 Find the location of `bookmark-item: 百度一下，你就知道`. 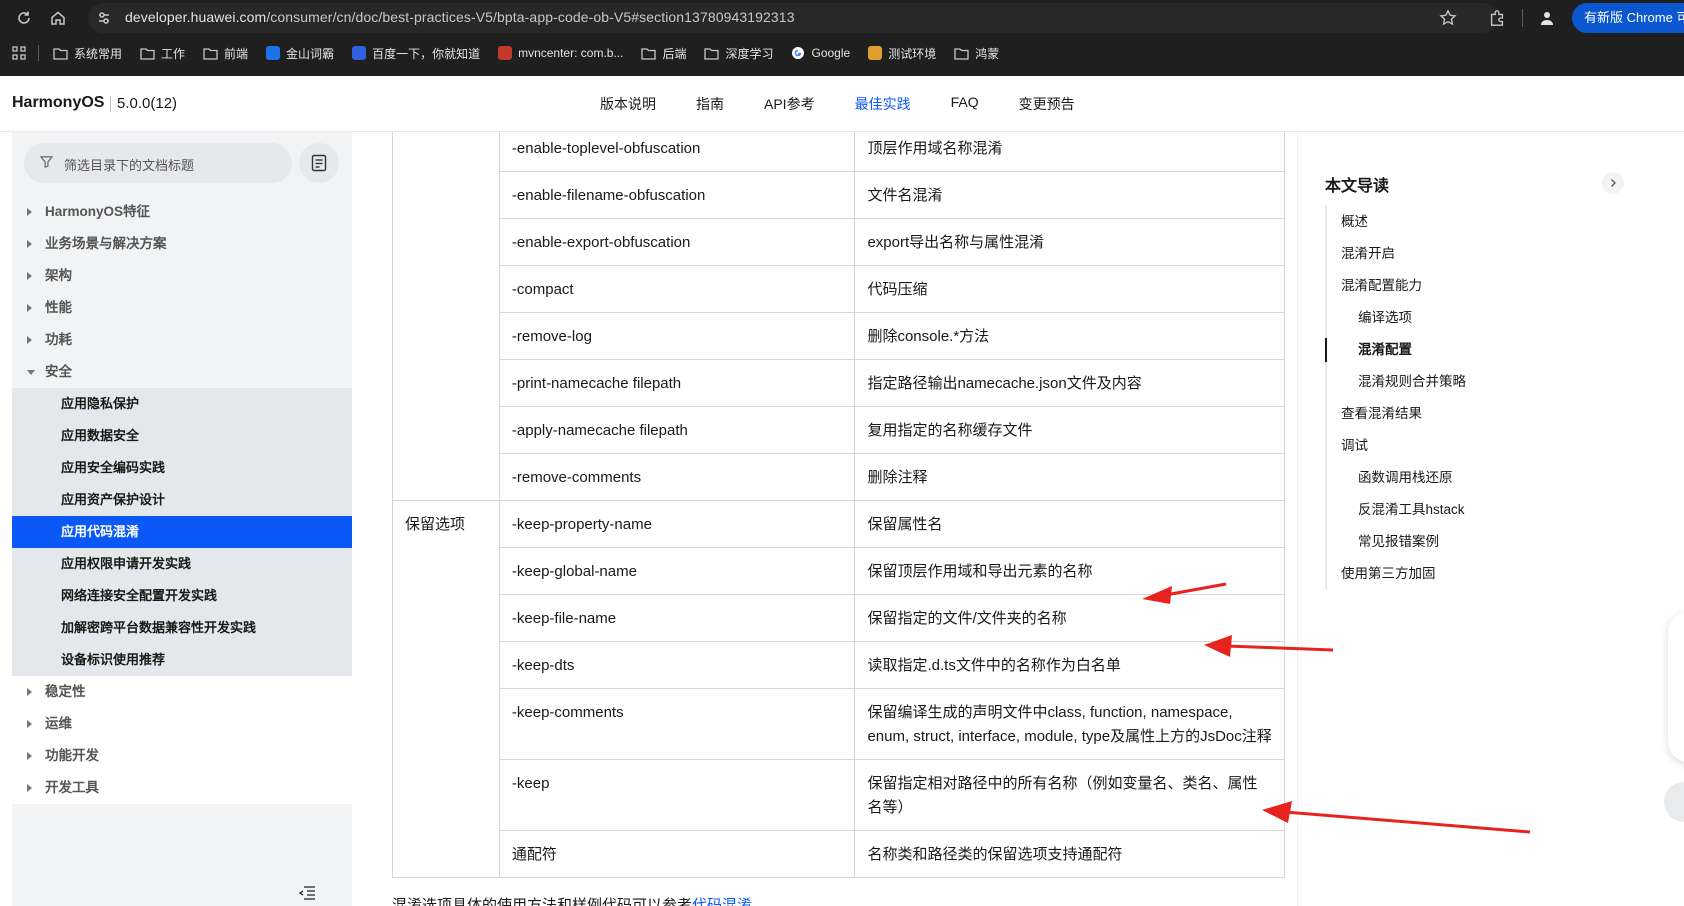

bookmark-item: 百度一下，你就知道 is located at coordinates (416, 53).